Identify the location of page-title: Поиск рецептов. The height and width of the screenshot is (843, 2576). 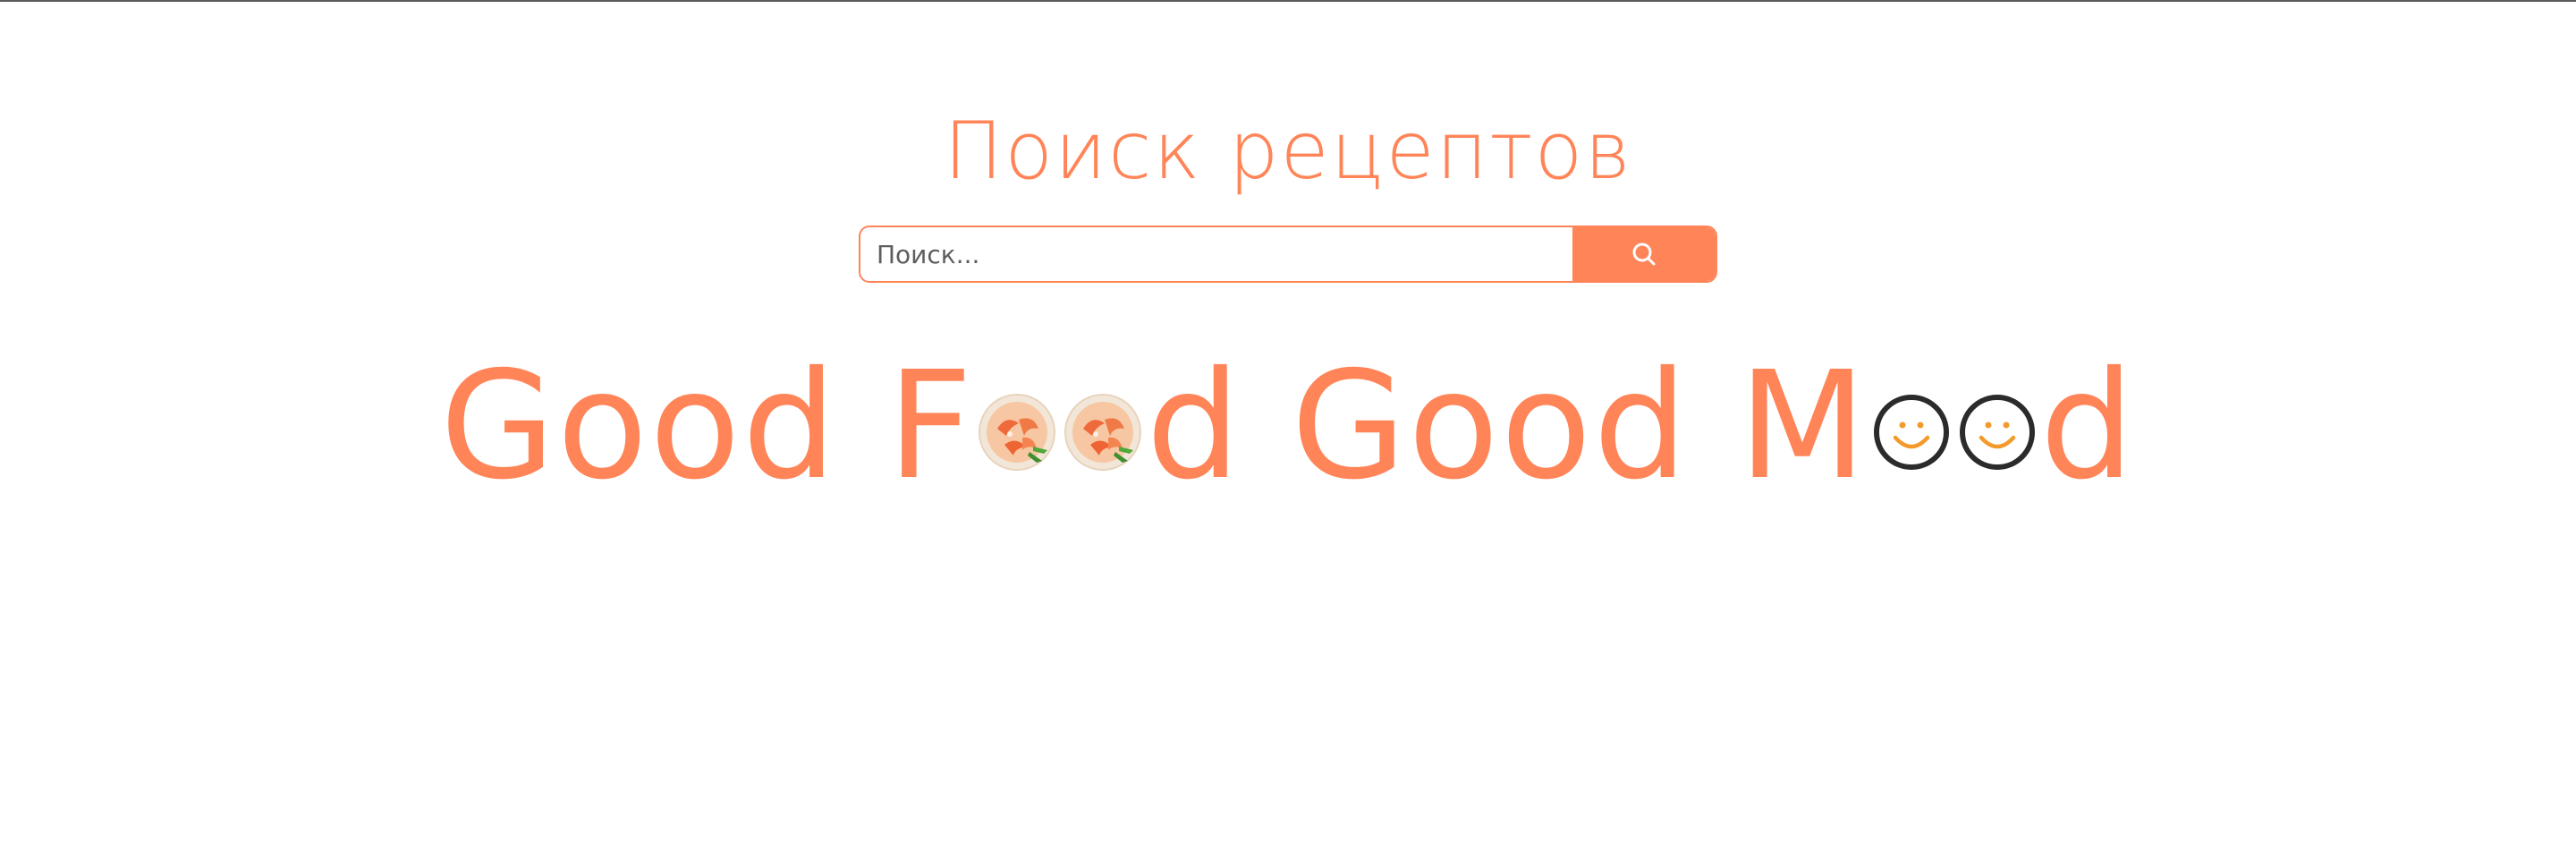
(1288, 151).